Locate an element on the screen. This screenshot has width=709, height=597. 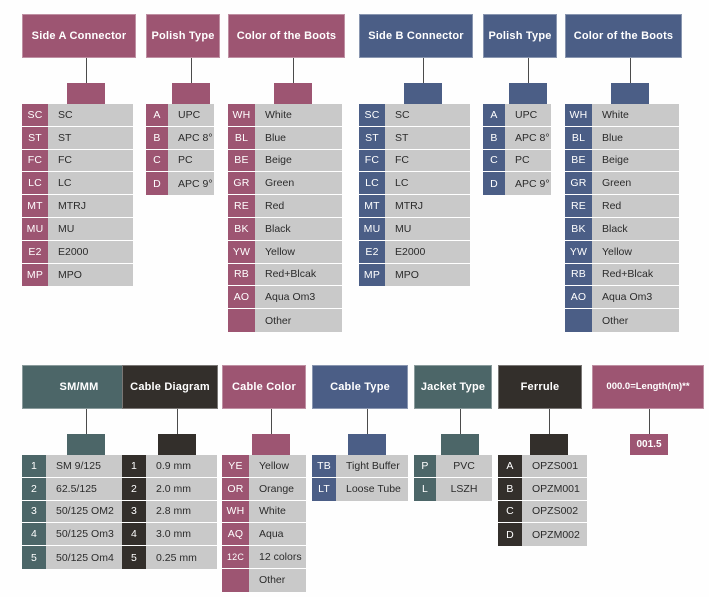
code-slot-cable-diagram is located at coordinates (177, 444).